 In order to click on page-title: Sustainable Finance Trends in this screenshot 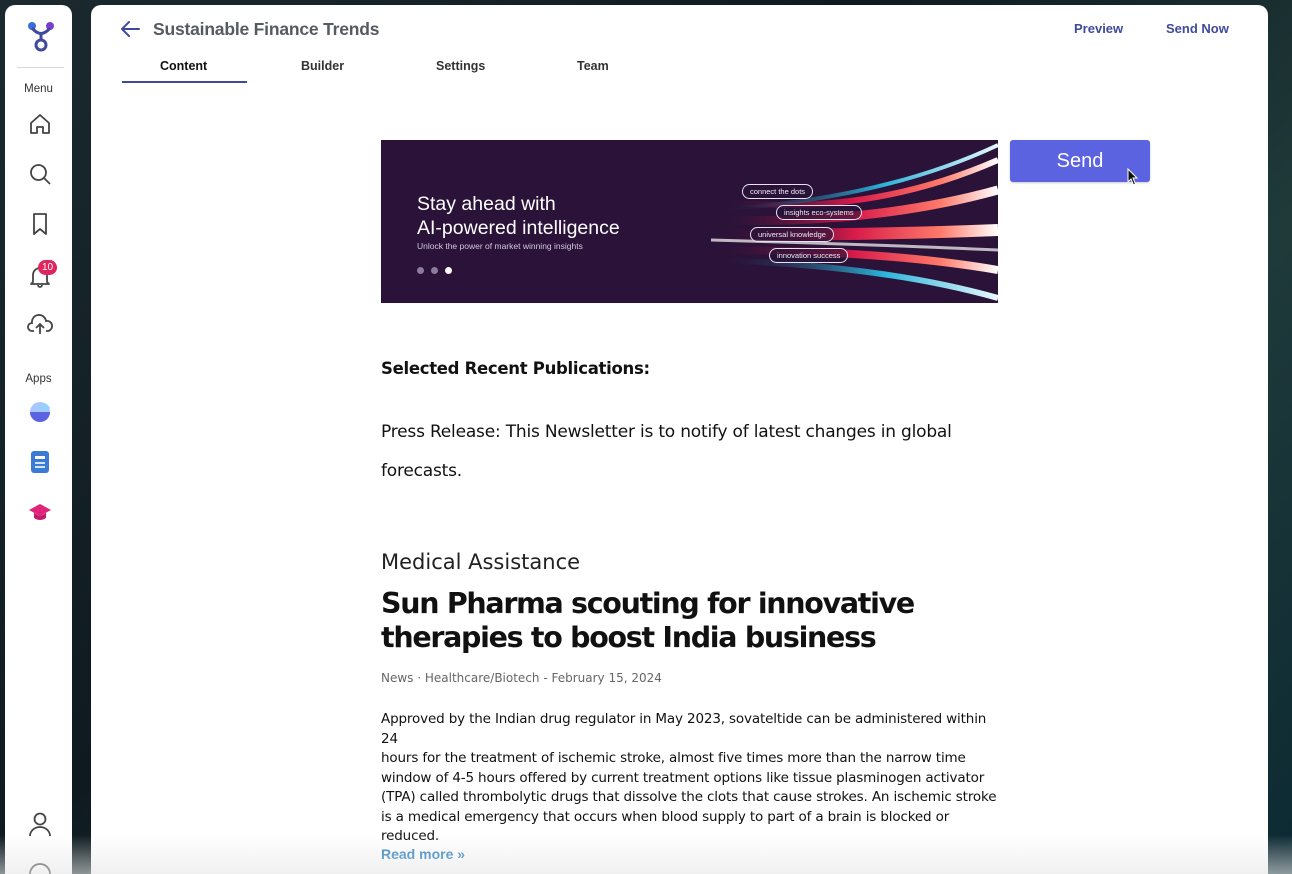, I will do `click(266, 29)`.